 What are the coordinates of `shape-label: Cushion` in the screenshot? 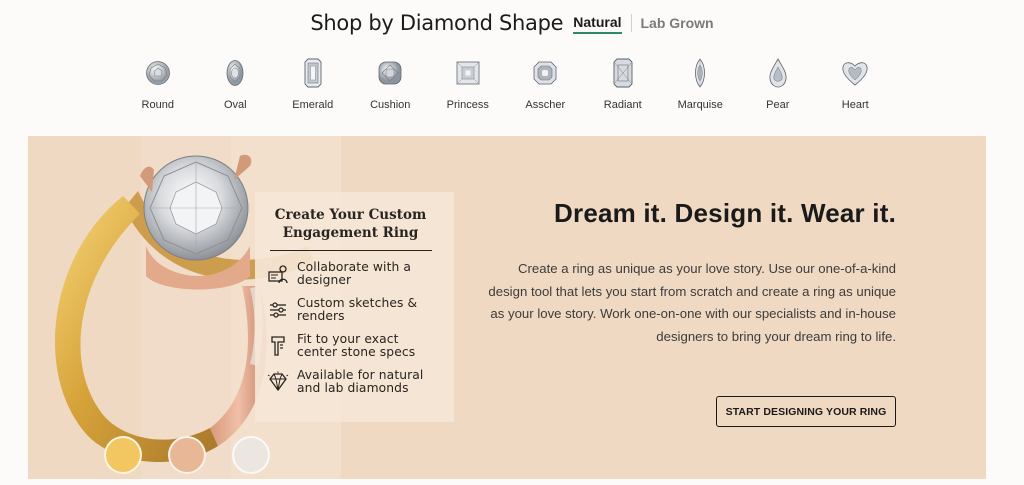 It's located at (390, 105).